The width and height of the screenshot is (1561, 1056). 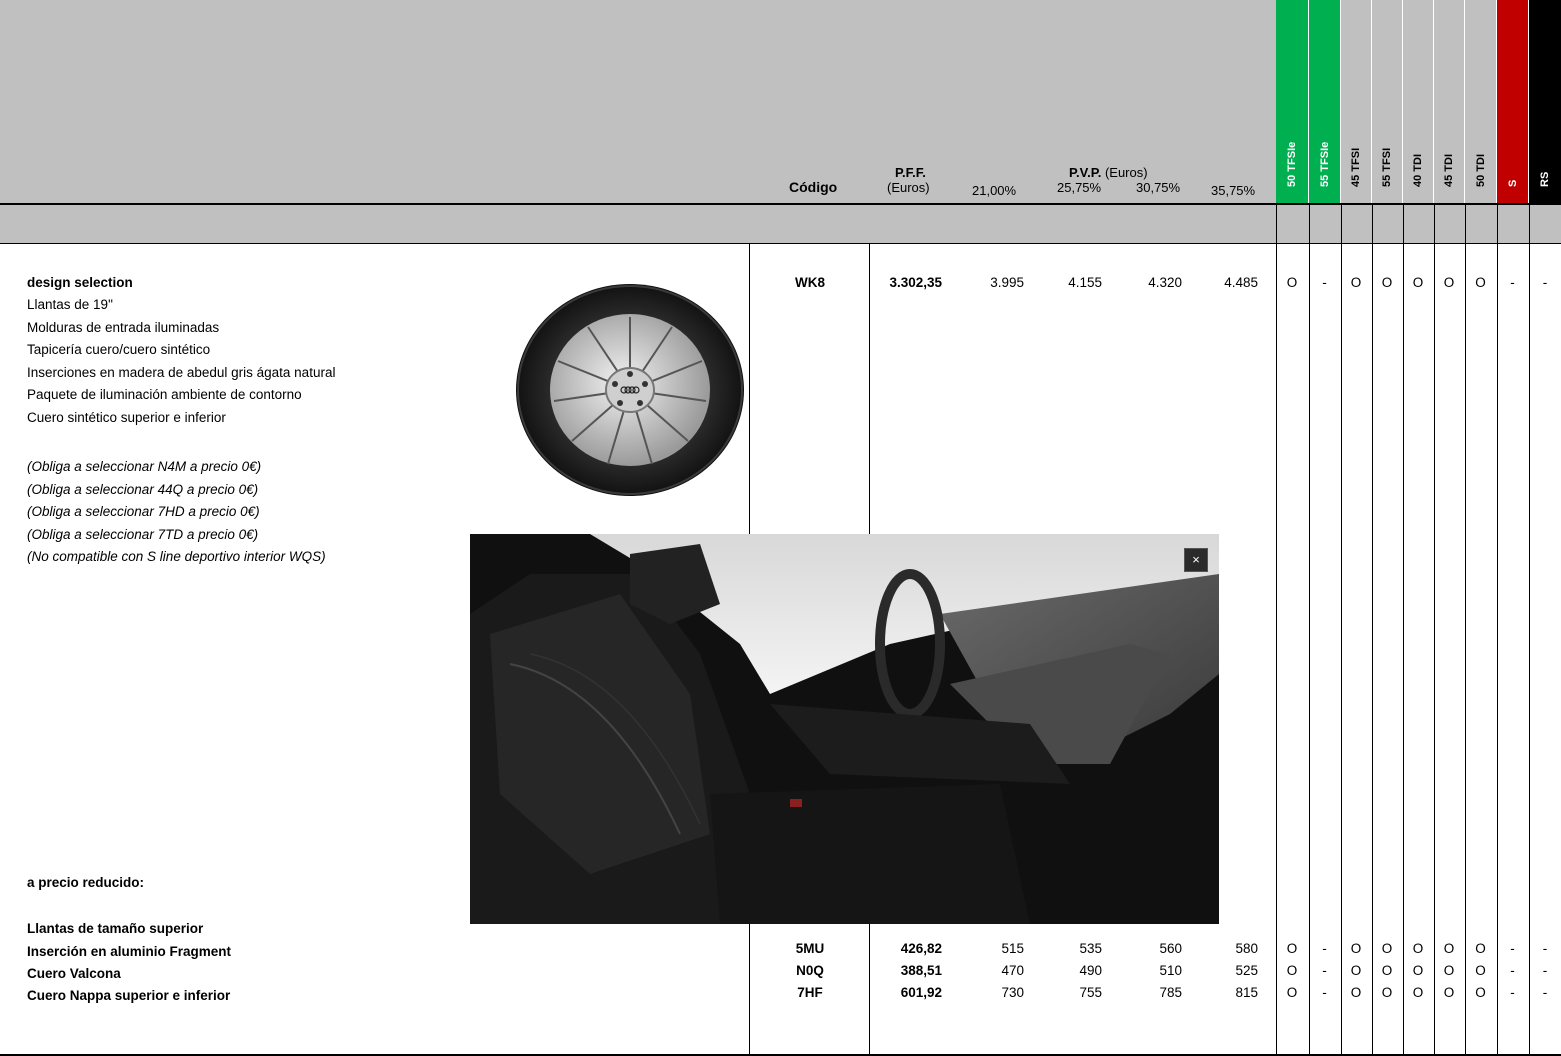 What do you see at coordinates (123, 327) in the screenshot?
I see `package-item: Molduras de entrada iluminadas` at bounding box center [123, 327].